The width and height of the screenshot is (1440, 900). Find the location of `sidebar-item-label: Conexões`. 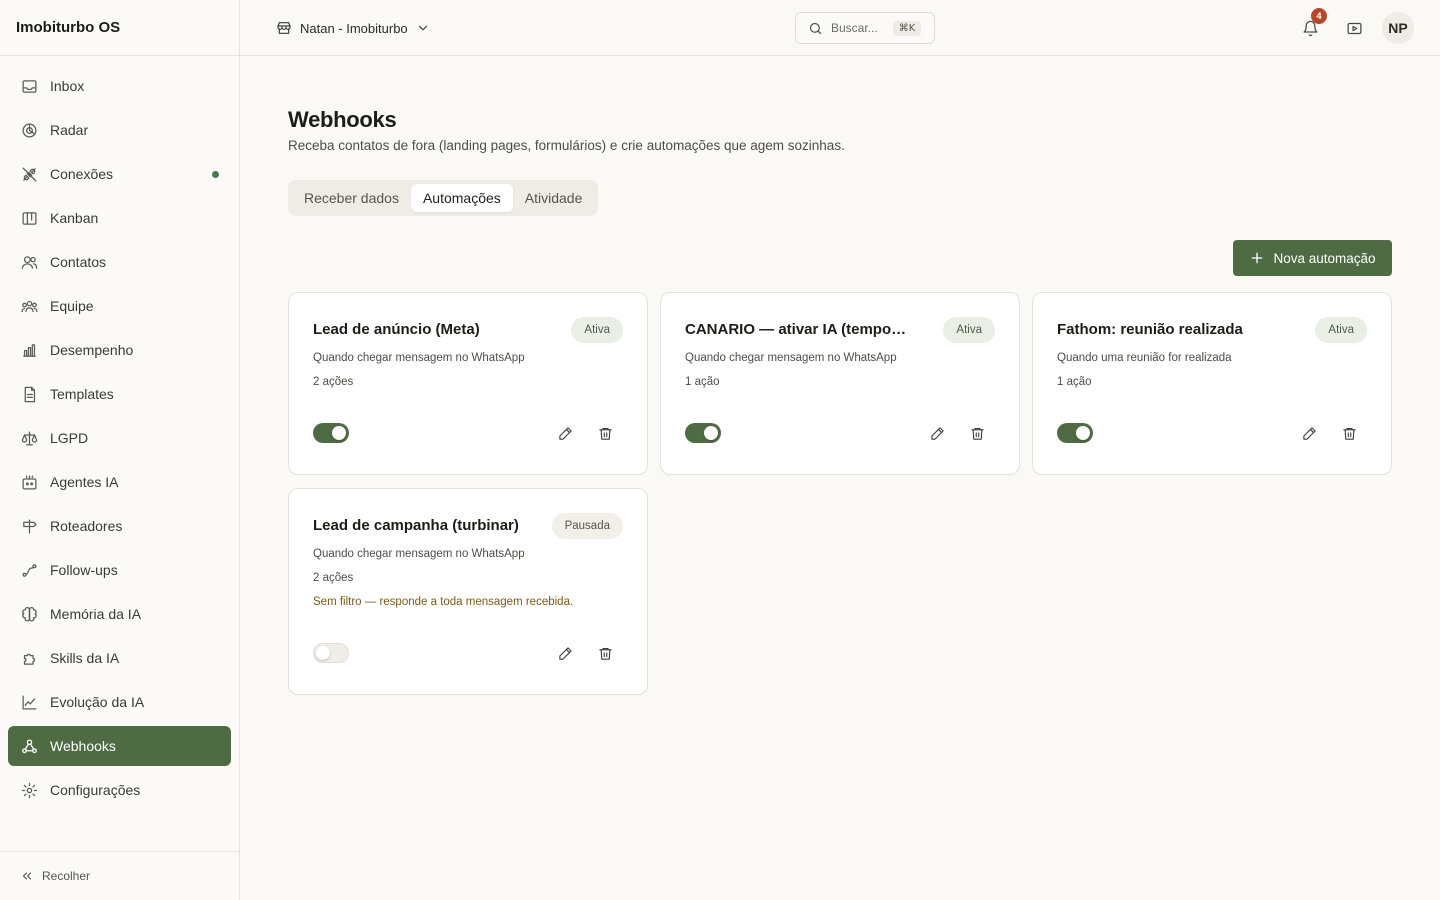

sidebar-item-label: Conexões is located at coordinates (82, 174).